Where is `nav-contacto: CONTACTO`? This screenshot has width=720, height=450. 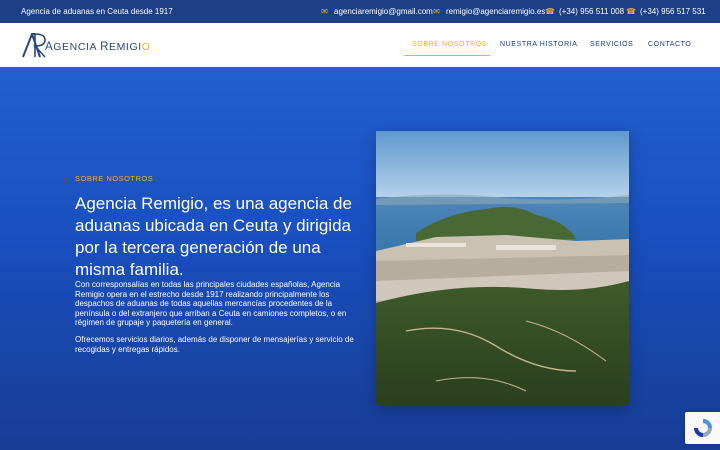
nav-contacto: CONTACTO is located at coordinates (669, 44).